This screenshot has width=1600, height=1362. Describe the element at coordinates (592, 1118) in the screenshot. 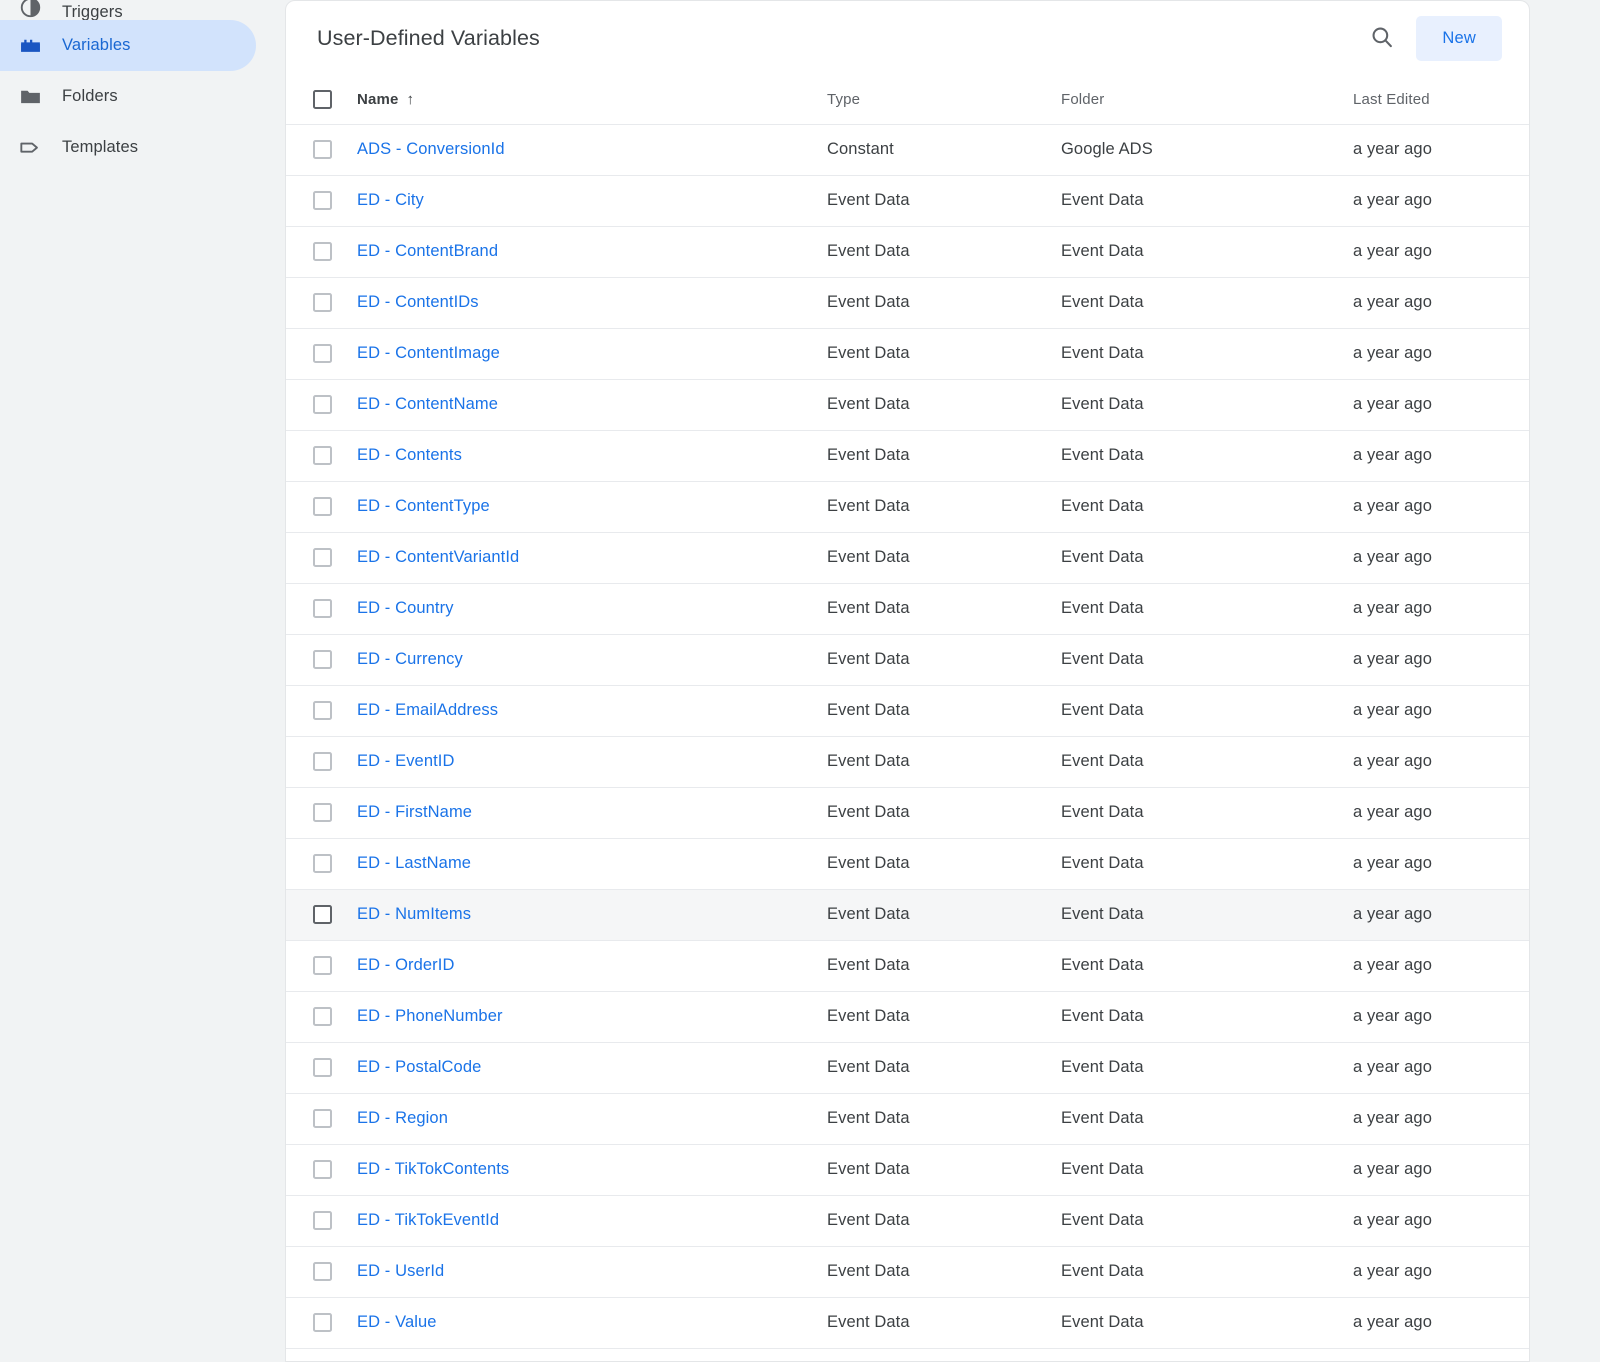

I see `variable-name-cell: ED - Region` at that location.